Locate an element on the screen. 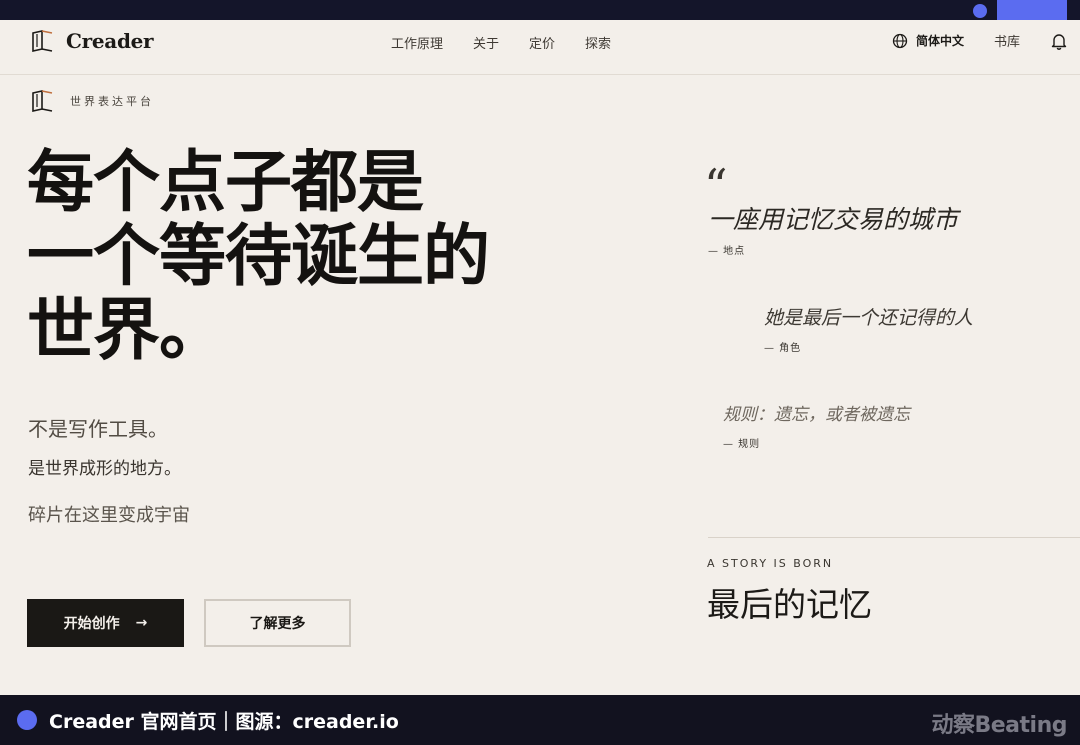 Image resolution: width=1080 pixels, height=745 pixels. arrow-right-icon: → is located at coordinates (141, 623).